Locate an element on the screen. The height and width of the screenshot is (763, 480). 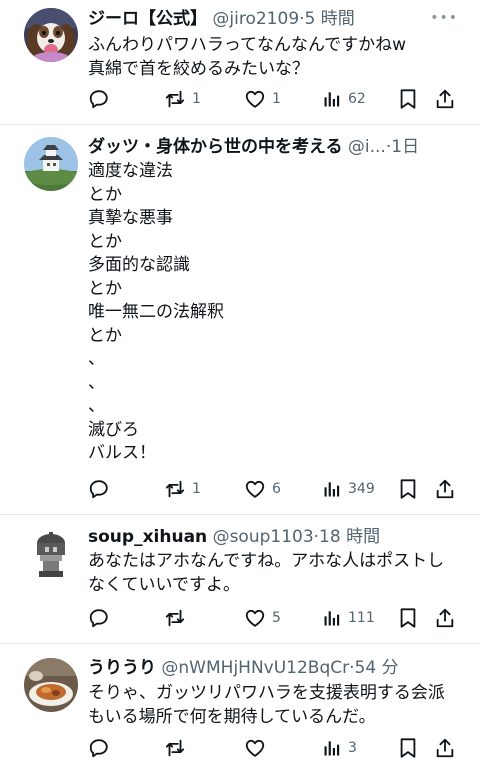
like-button is located at coordinates (258, 748).